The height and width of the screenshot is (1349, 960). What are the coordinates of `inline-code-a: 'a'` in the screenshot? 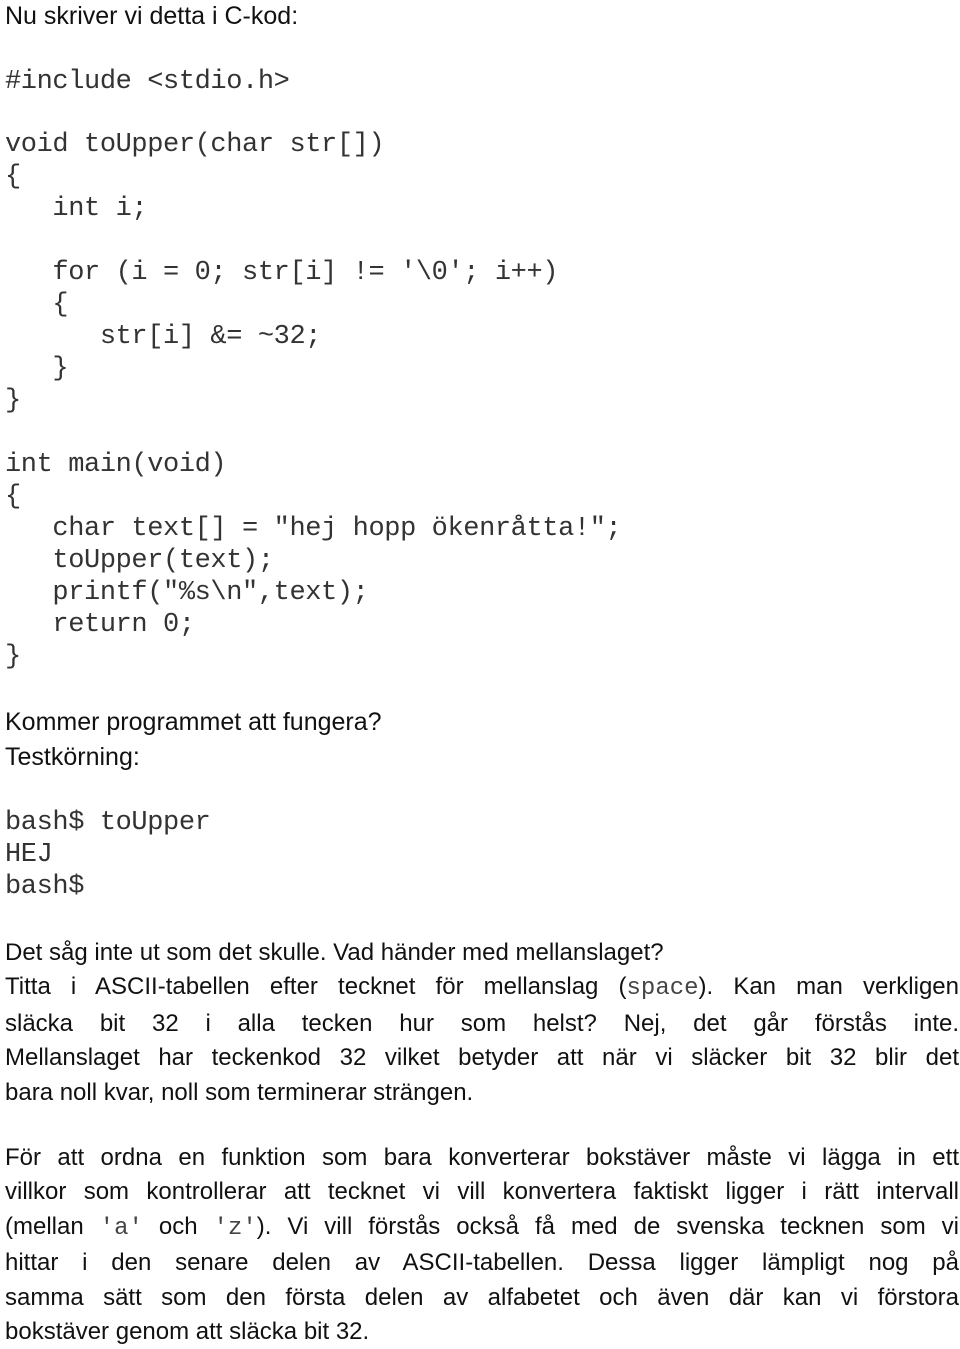 It's located at (121, 1228).